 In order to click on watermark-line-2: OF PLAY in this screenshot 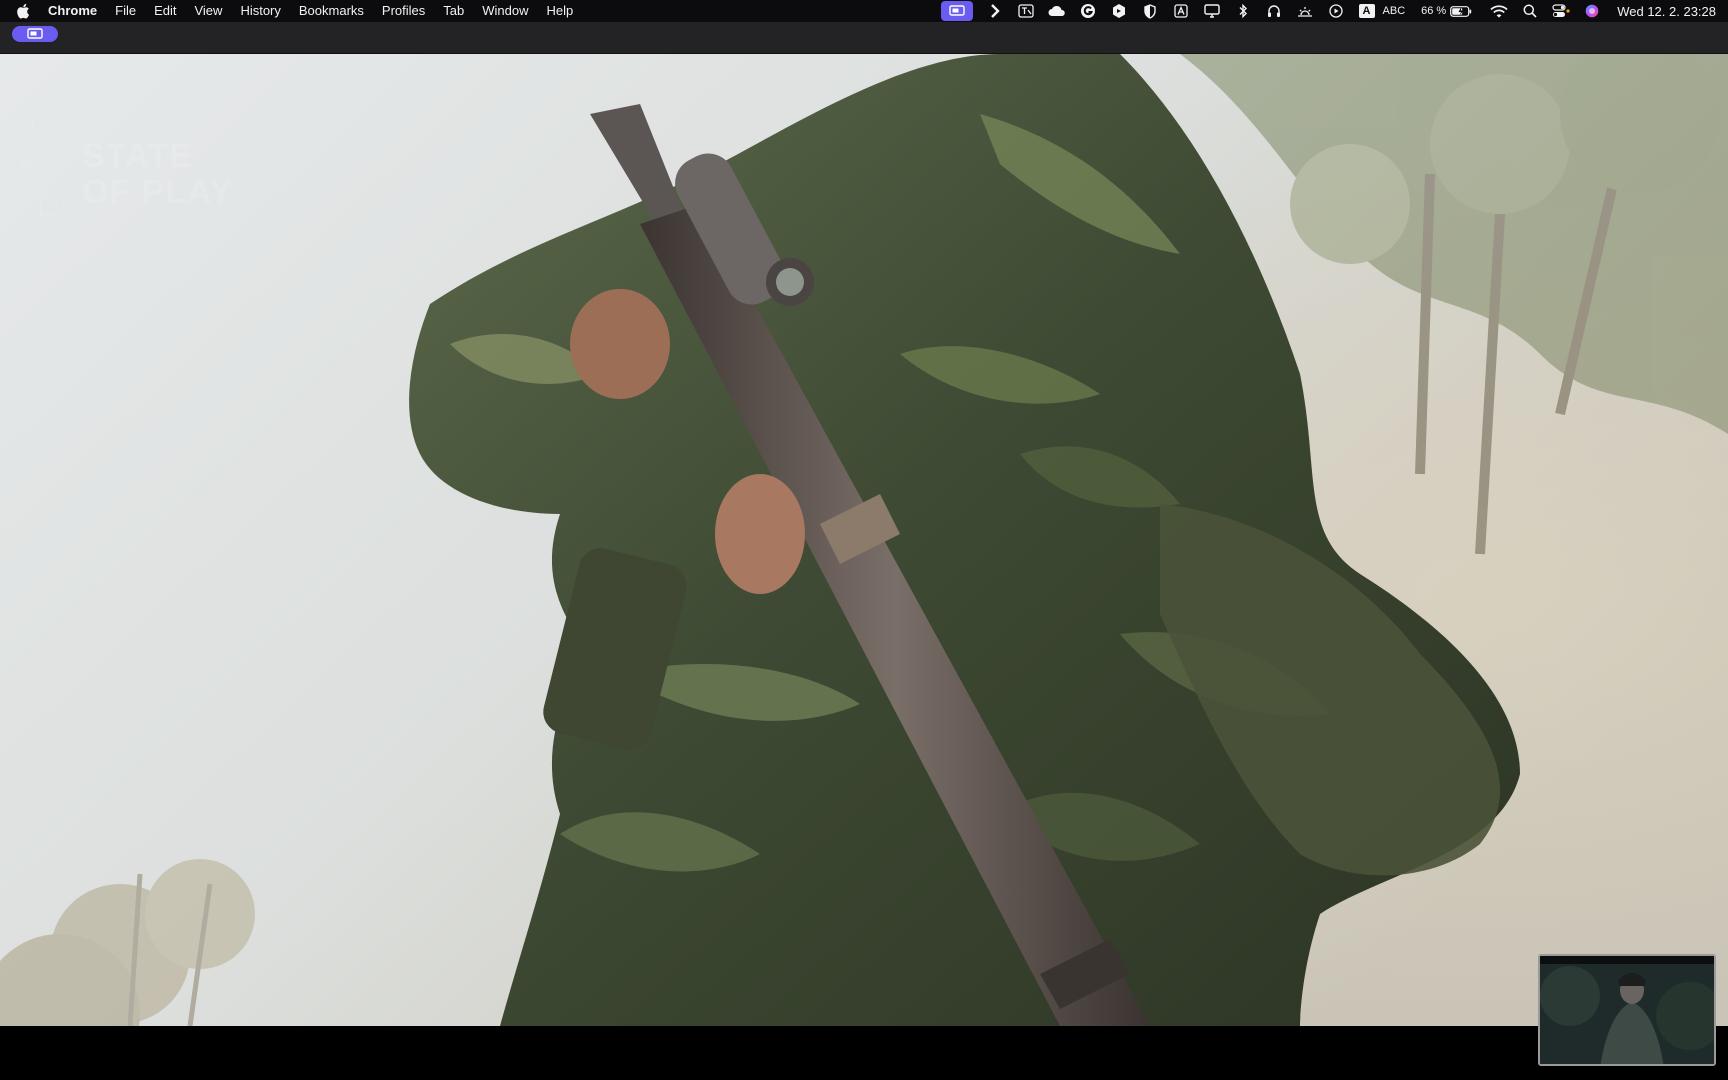, I will do `click(158, 192)`.